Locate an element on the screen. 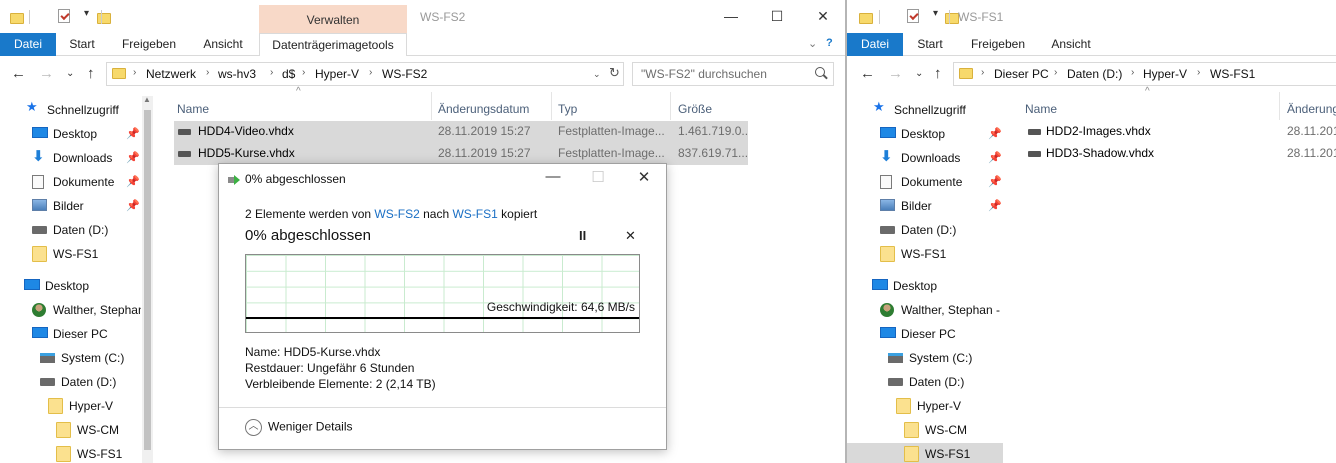  search-icon is located at coordinates (820, 72).